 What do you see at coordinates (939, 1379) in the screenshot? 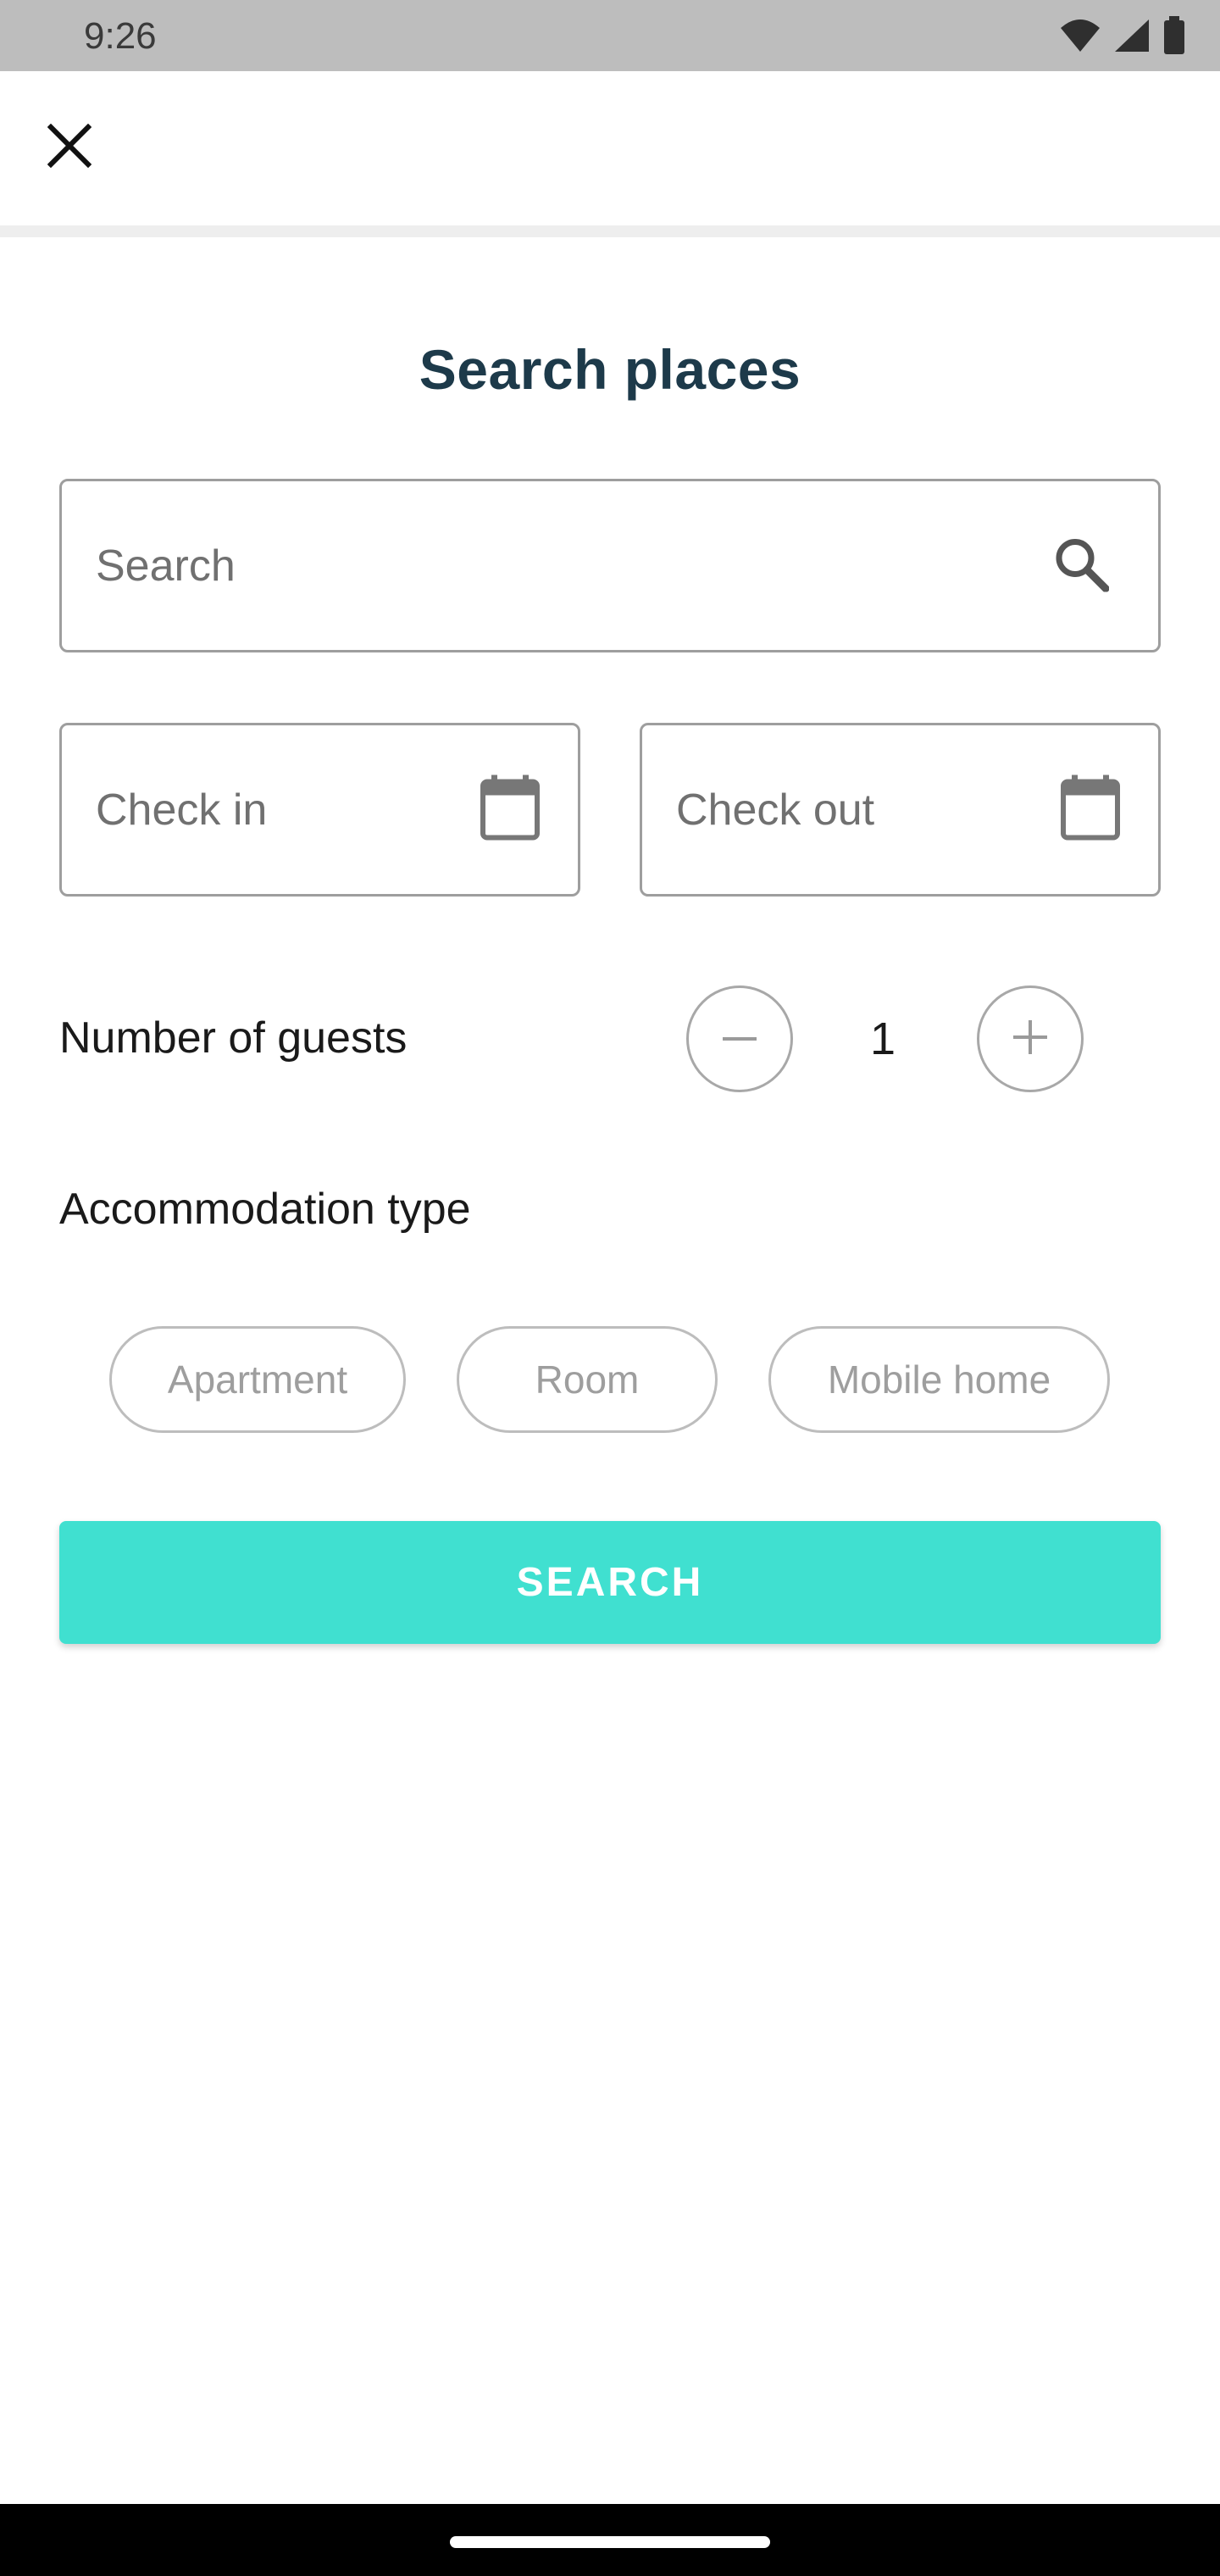
I see `chip-mobile-home: Mobile home` at bounding box center [939, 1379].